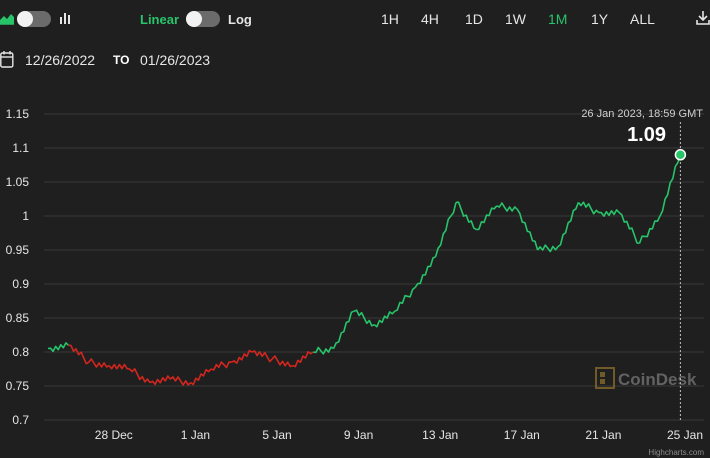 The width and height of the screenshot is (710, 458). Describe the element at coordinates (685, 435) in the screenshot. I see `x-tick-label: 25 Jan` at that location.